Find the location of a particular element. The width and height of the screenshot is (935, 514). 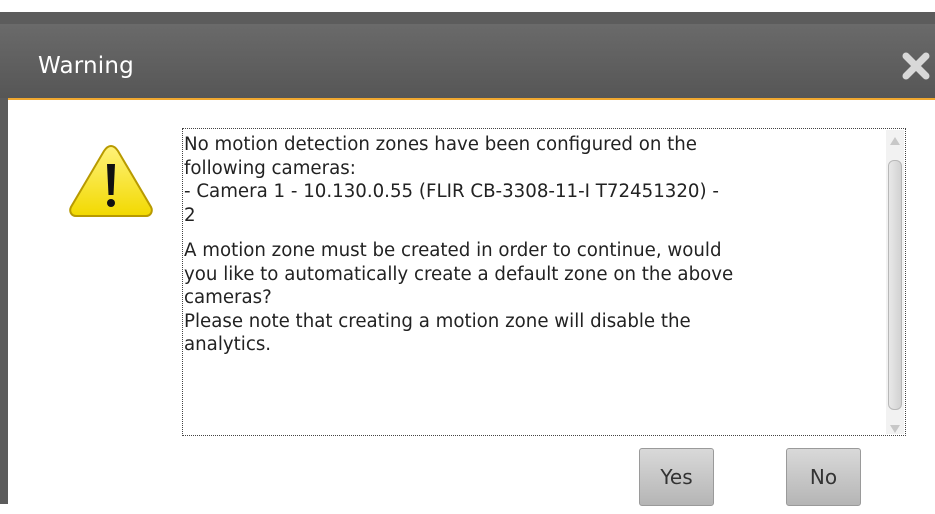

vertical-scrollbar is located at coordinates (895, 282).